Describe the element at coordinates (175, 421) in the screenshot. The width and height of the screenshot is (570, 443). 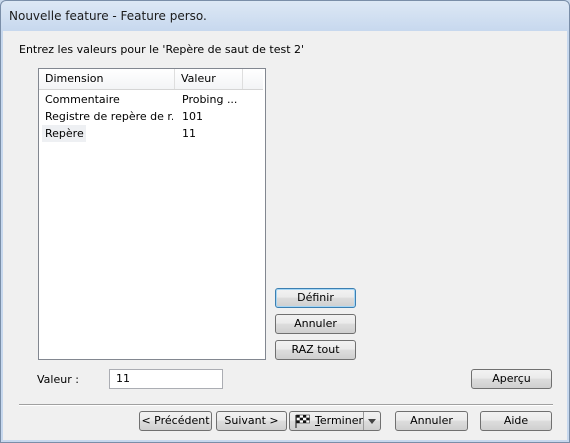
I see `previous-button: < Précédent` at that location.